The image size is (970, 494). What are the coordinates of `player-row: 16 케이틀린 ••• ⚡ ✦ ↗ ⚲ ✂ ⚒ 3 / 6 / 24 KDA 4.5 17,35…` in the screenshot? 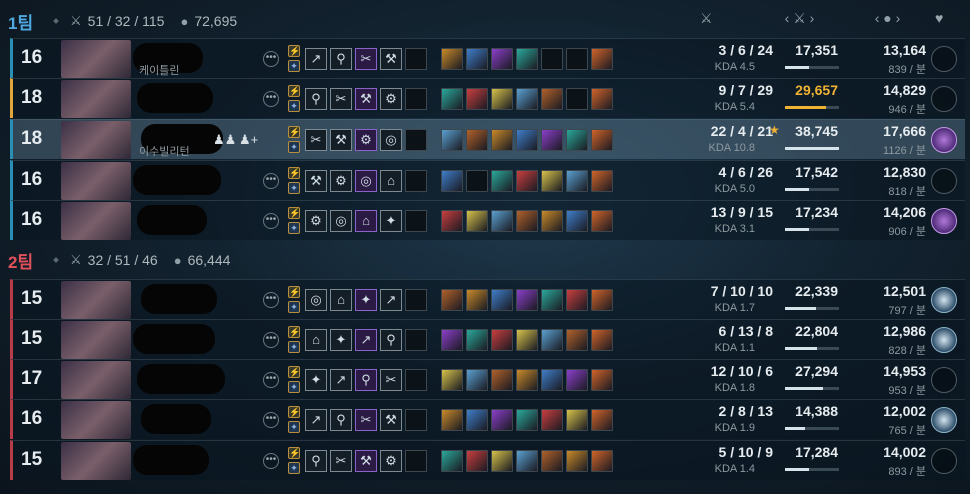 It's located at (487, 58).